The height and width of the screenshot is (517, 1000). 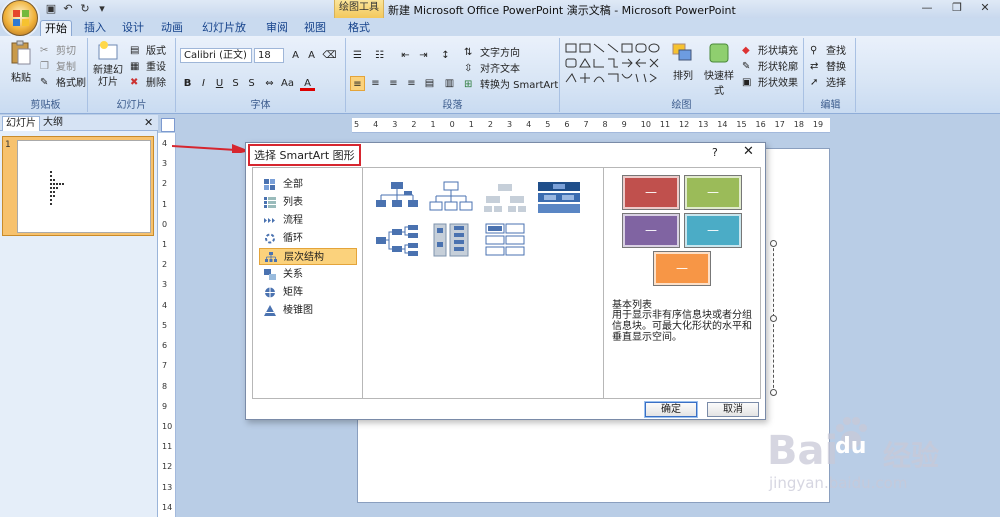 I want to click on justify-icon: ≡, so click(x=411, y=83).